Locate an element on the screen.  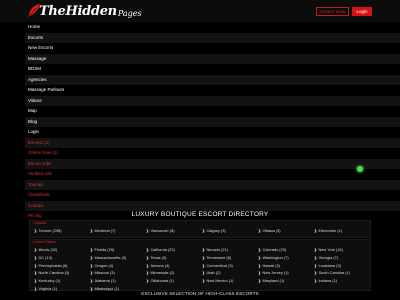
menu-item: Contact is located at coordinates (212, 205).